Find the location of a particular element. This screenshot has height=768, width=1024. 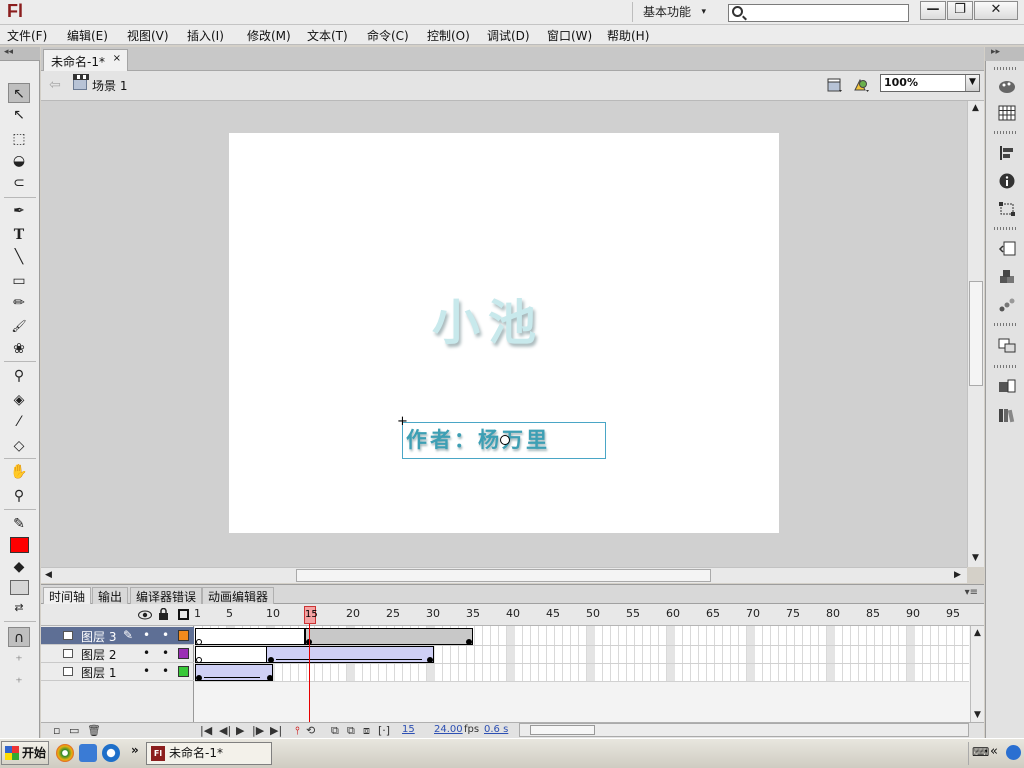

chevron-down-icon: ▼ is located at coordinates (972, 83).